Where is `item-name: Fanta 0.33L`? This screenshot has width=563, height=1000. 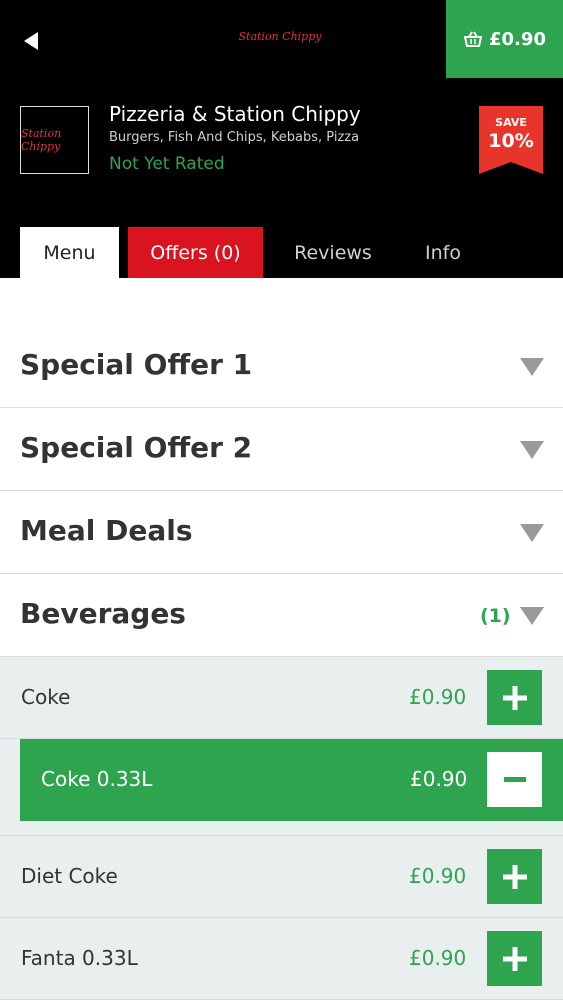
item-name: Fanta 0.33L is located at coordinates (79, 958).